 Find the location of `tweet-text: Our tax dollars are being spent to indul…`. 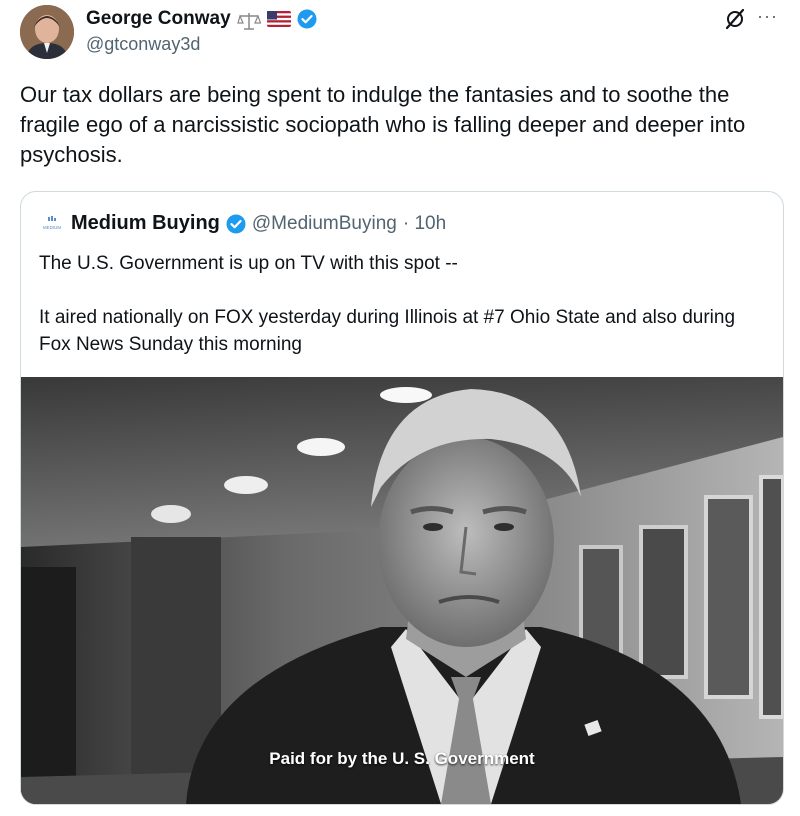

tweet-text: Our tax dollars are being spent to indul… is located at coordinates (383, 124).